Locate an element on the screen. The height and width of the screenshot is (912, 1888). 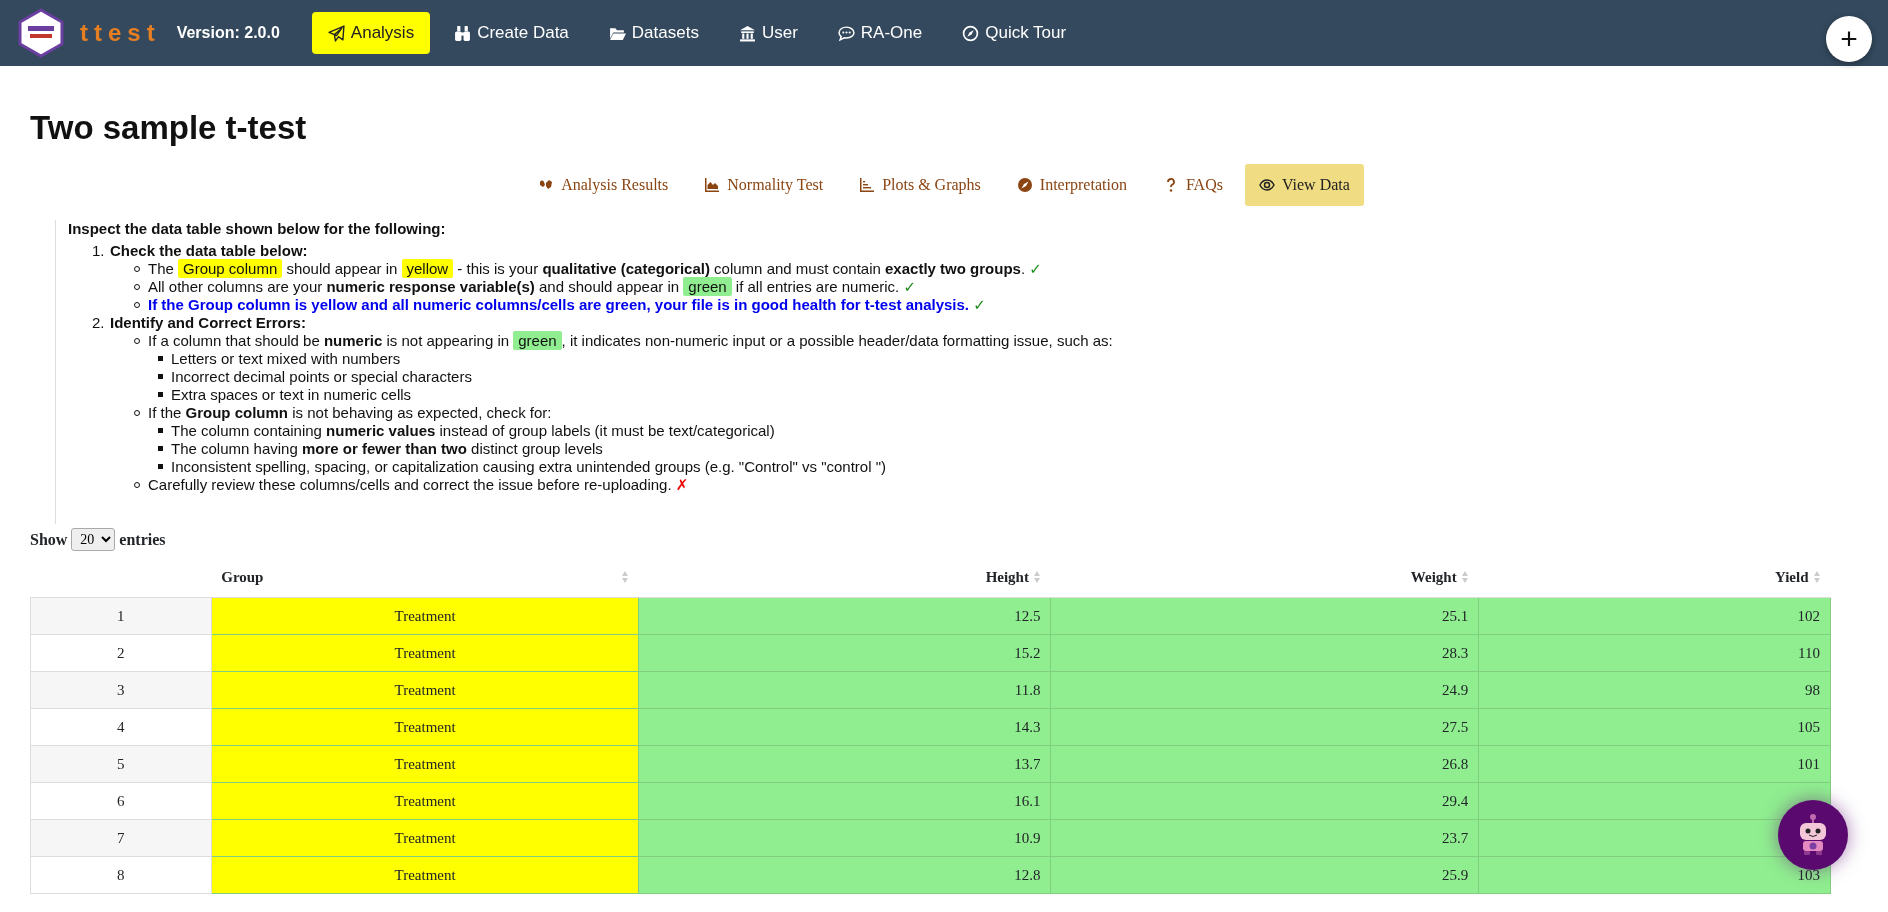
instruction-text: Inconsistent spelling, spacing, or capitalization causing extra unintended groups (e.g. "Control" vs "control ") is located at coordinates (529, 466).